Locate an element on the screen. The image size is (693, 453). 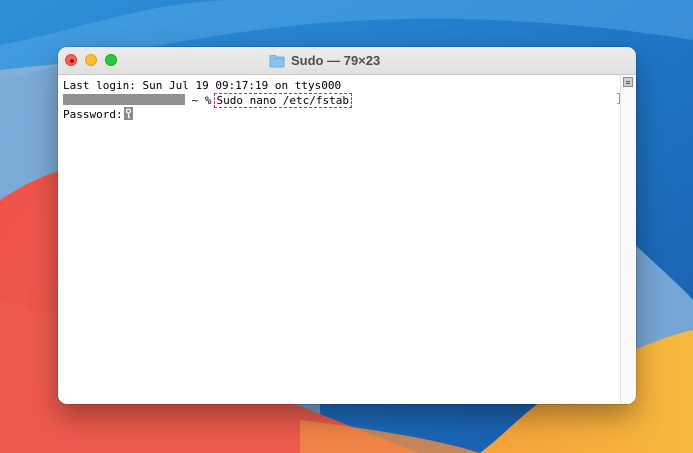
password-line: Password: is located at coordinates (98, 114).